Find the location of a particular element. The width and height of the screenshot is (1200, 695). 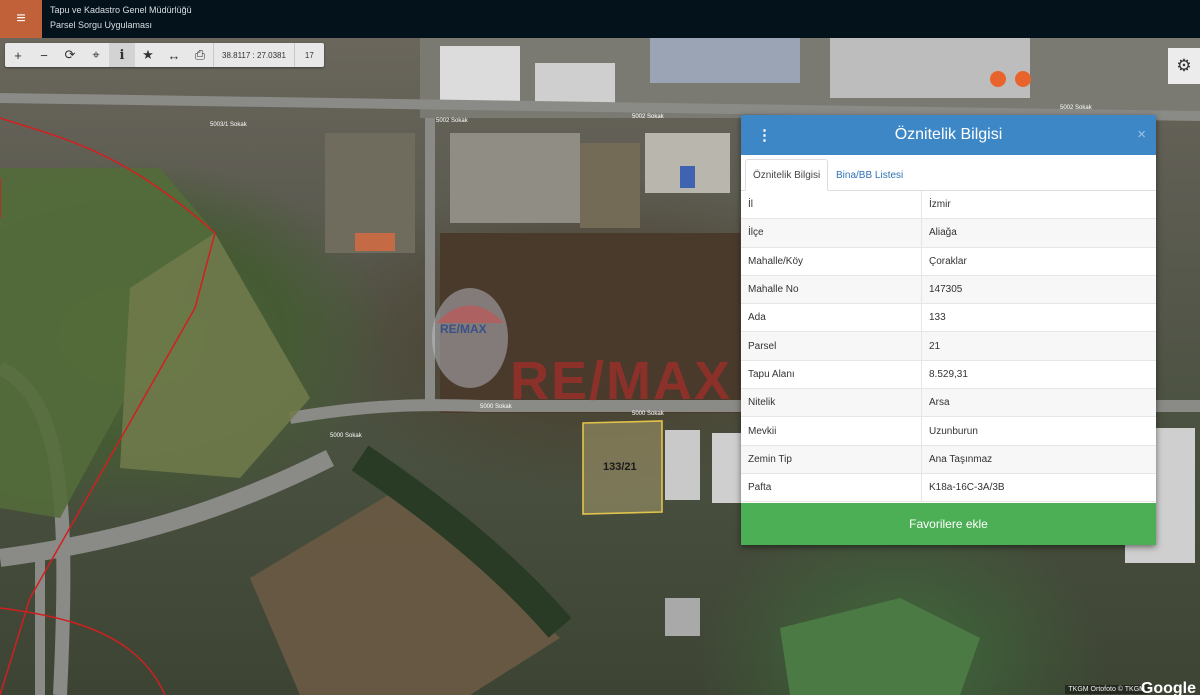

row-value: Uzunburun is located at coordinates (953, 431).